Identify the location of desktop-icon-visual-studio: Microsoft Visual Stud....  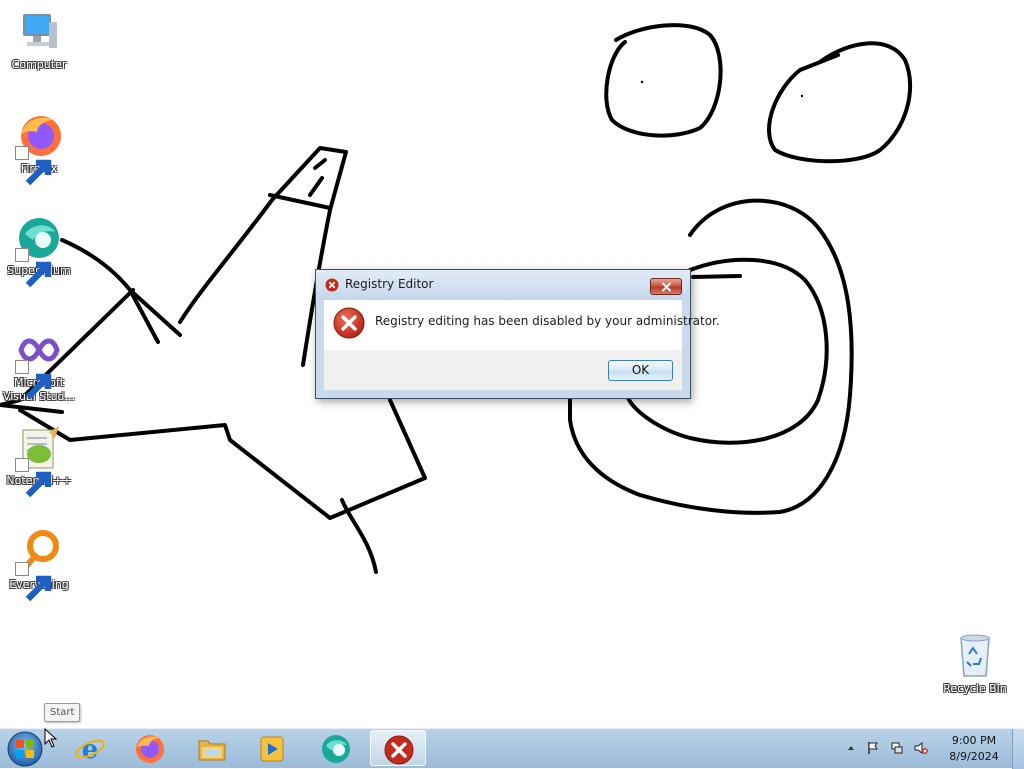
(39, 365).